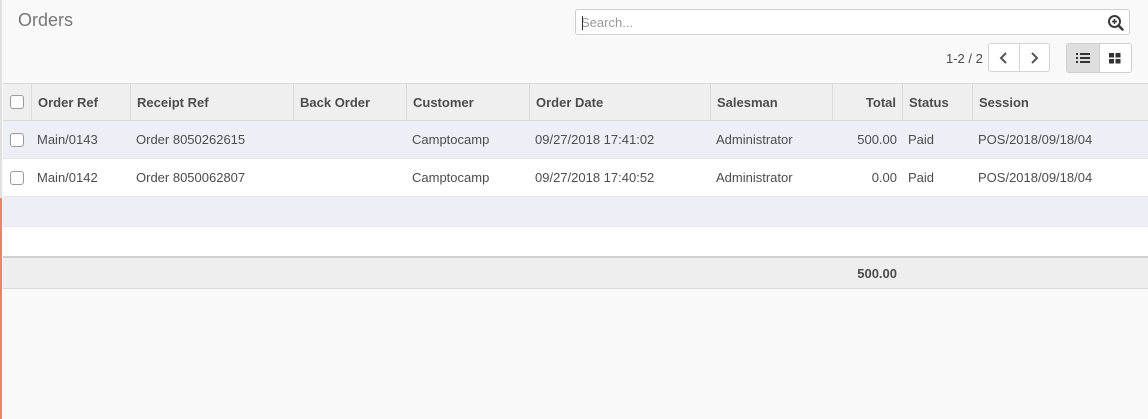 This screenshot has width=1148, height=419. What do you see at coordinates (81, 102) in the screenshot?
I see `column-header-order-ref: Order Ref` at bounding box center [81, 102].